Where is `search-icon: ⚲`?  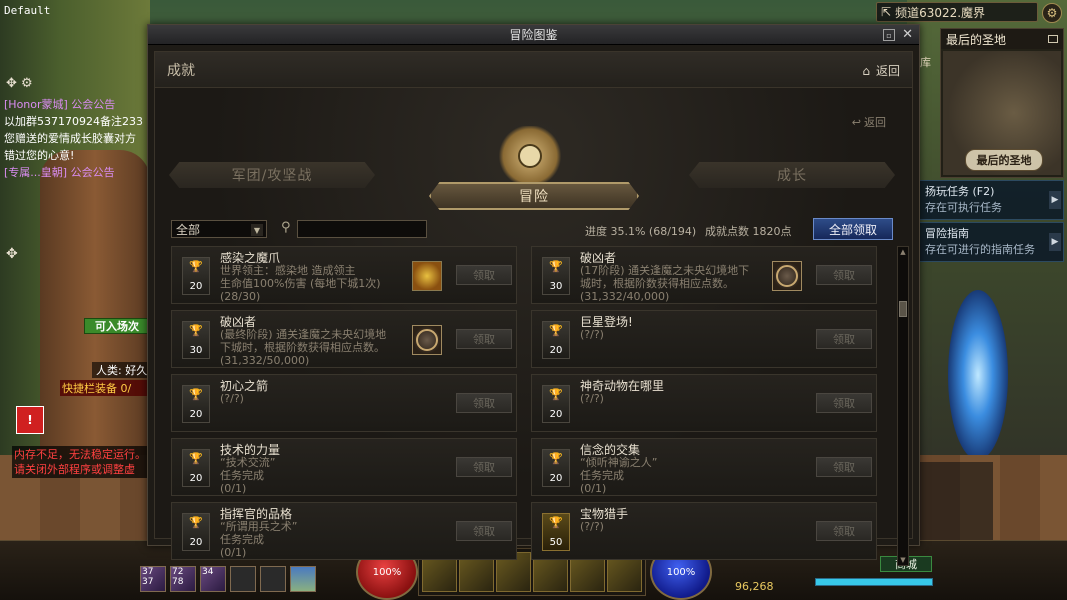
search-icon: ⚲ is located at coordinates (286, 227).